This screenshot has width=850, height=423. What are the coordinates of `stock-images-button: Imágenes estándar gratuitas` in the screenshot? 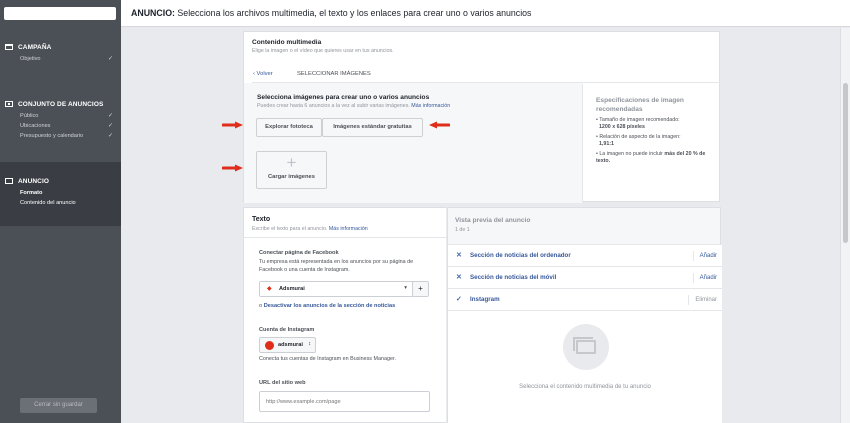 It's located at (372, 127).